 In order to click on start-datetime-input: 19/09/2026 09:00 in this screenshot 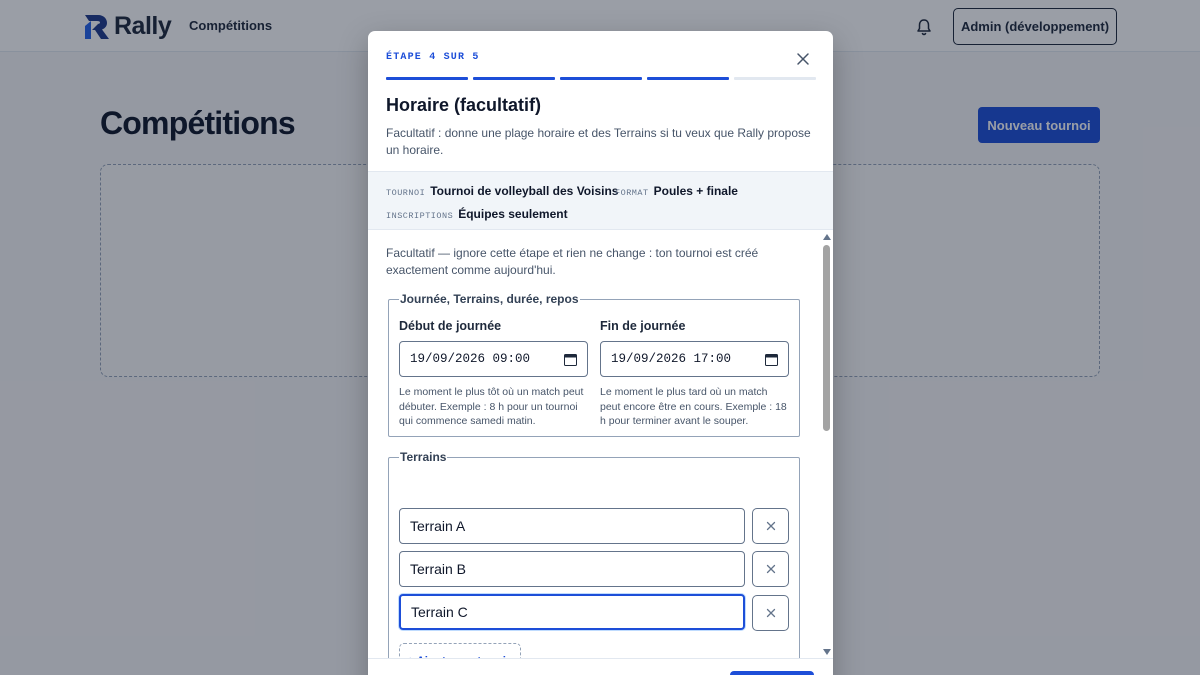, I will do `click(493, 359)`.